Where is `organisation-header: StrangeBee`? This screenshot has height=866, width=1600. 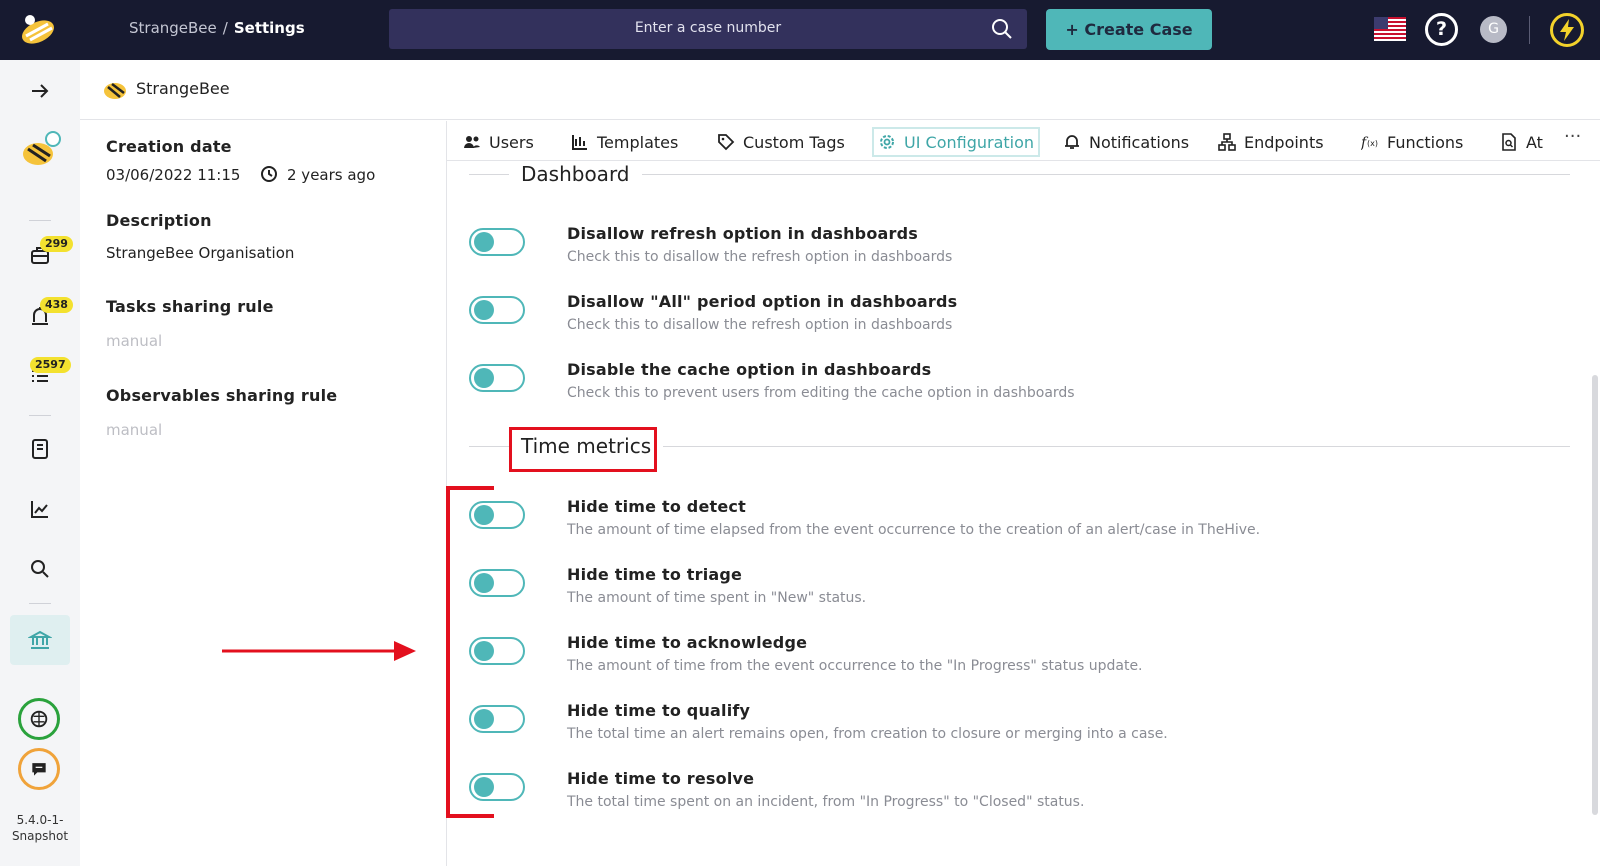 organisation-header: StrangeBee is located at coordinates (840, 90).